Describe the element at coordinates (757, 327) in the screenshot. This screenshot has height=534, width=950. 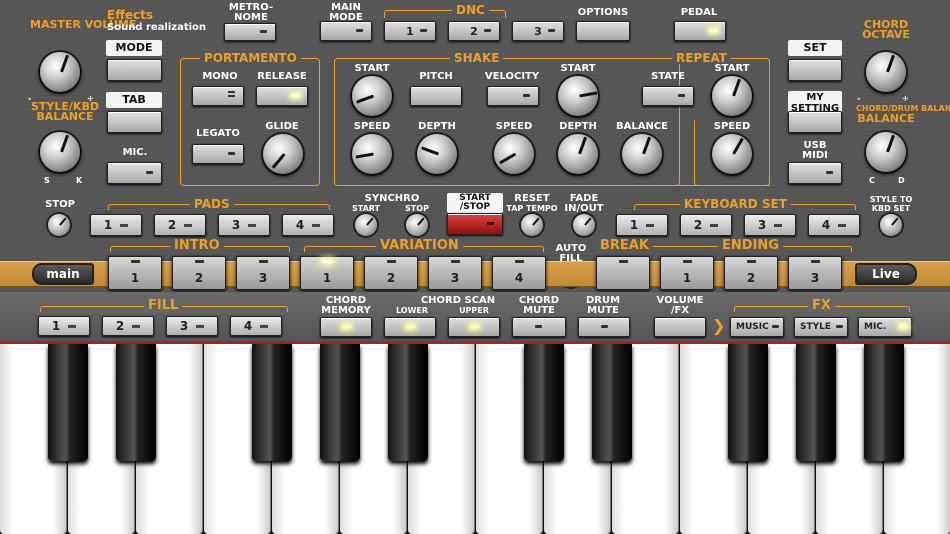
I see `fx-music-button: MUSIC` at that location.